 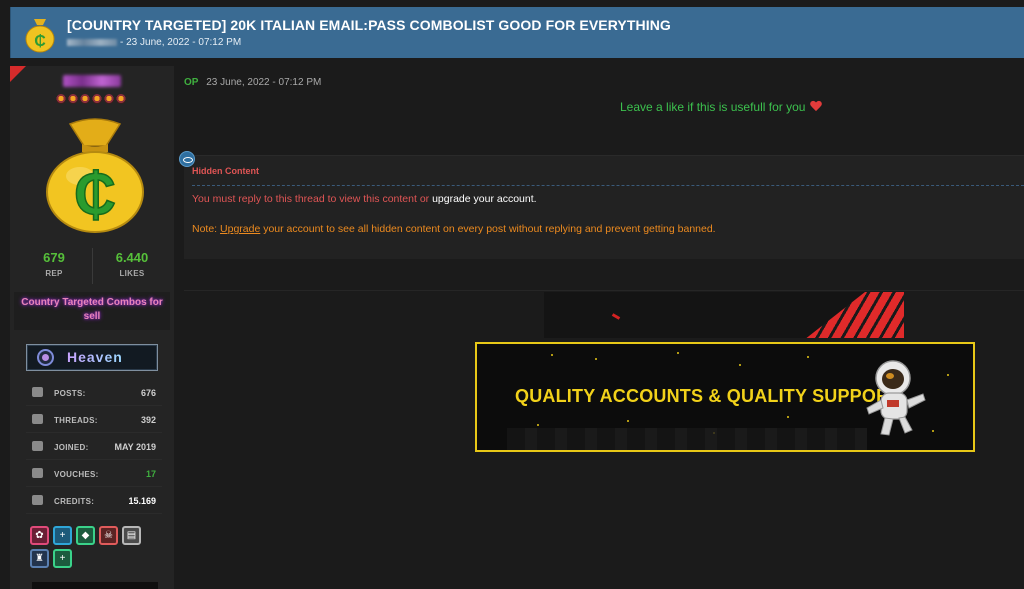 I want to click on heaven-gear-icon, so click(x=45, y=357).